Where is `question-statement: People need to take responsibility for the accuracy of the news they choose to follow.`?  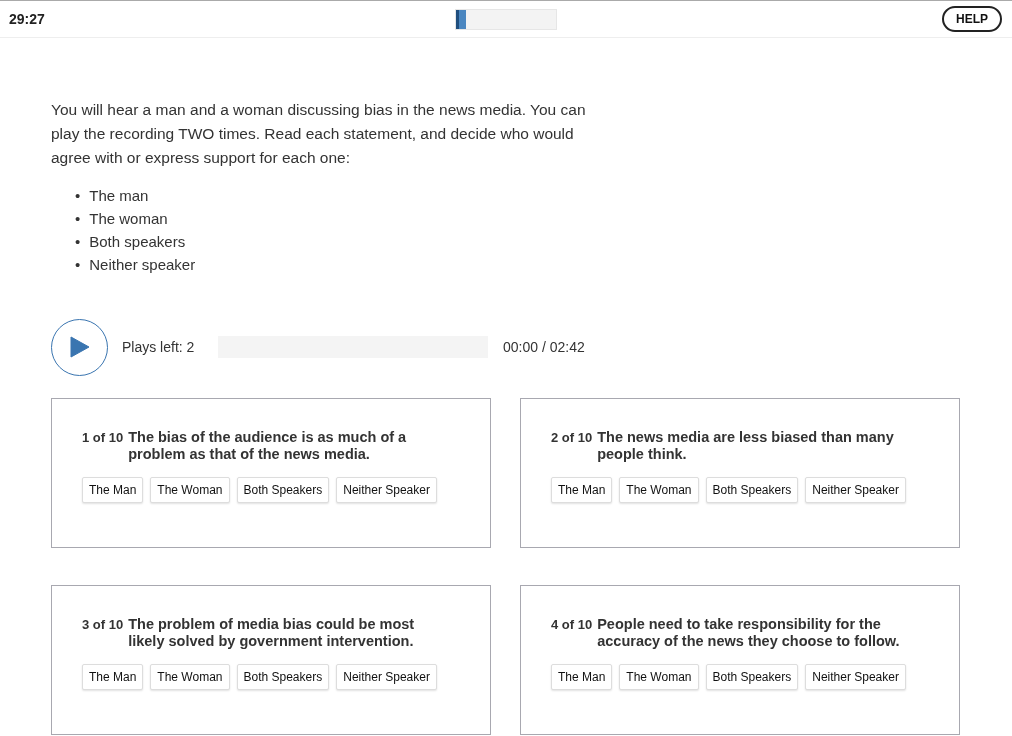
question-statement: People need to take responsibility for the accuracy of the news they choose to follow. is located at coordinates (749, 633).